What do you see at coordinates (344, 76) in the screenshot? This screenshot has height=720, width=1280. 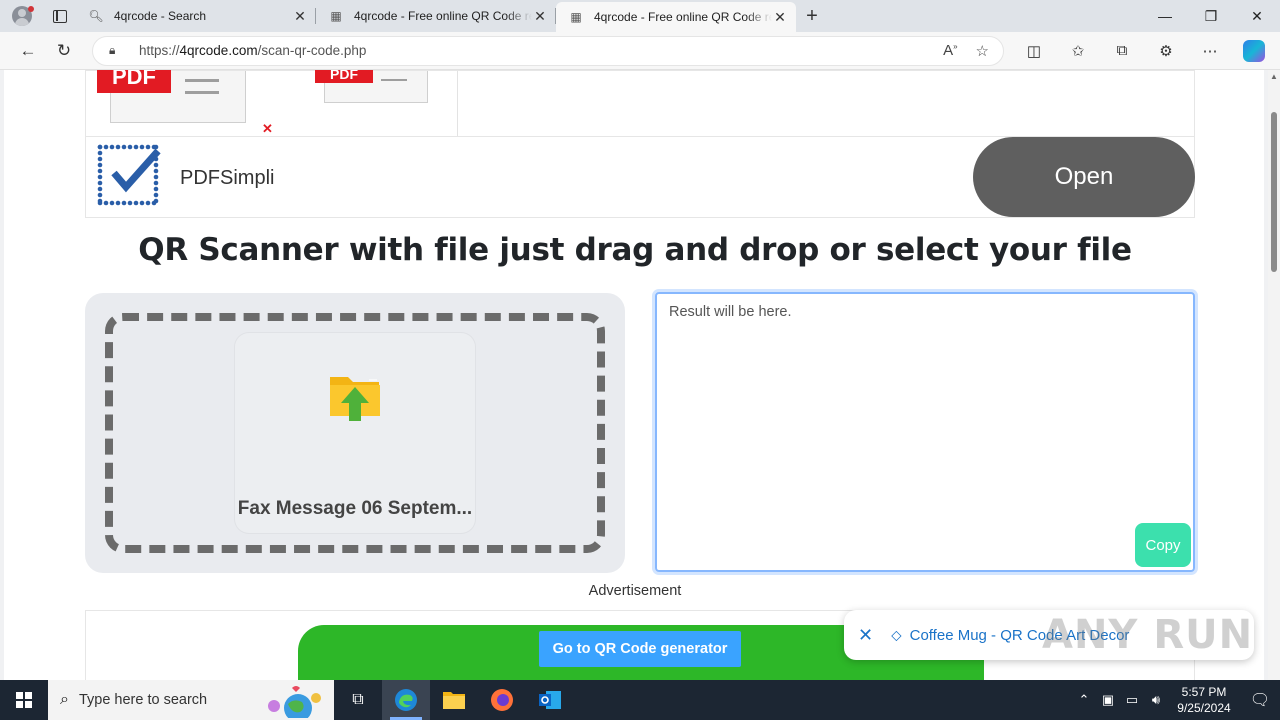 I see `pdf-label-small: PDF` at bounding box center [344, 76].